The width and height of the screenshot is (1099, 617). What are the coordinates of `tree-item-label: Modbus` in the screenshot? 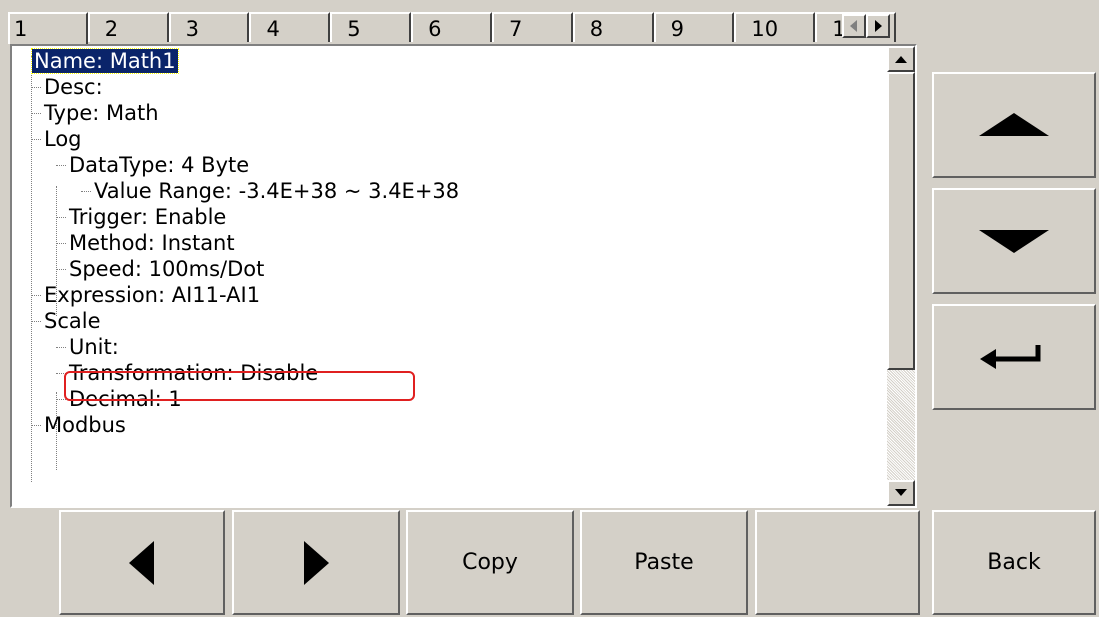 It's located at (85, 425).